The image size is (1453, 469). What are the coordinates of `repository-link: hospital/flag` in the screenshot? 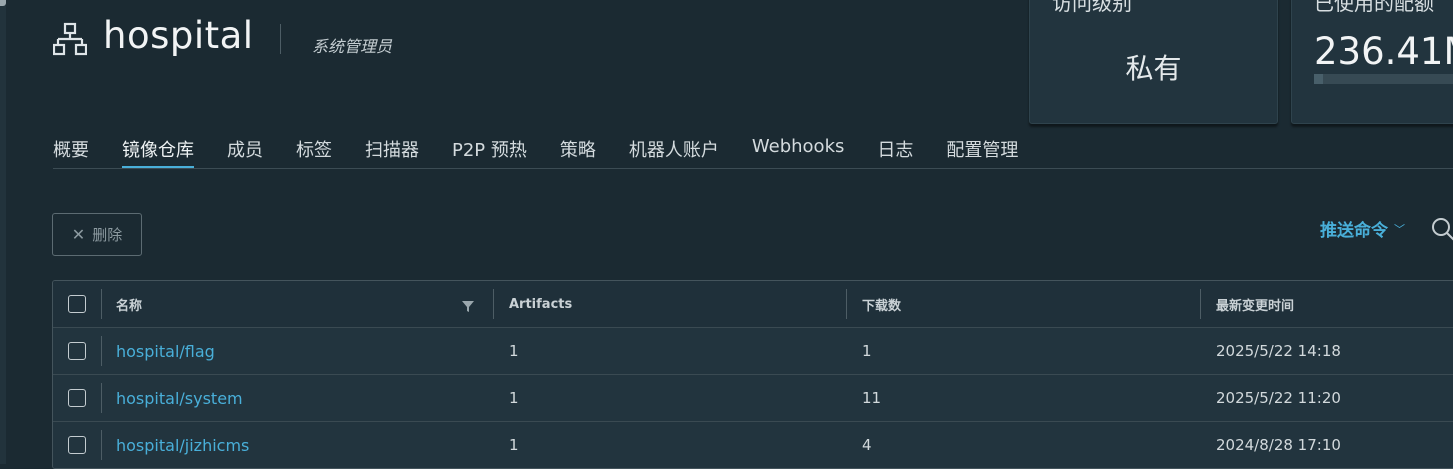 It's located at (165, 351).